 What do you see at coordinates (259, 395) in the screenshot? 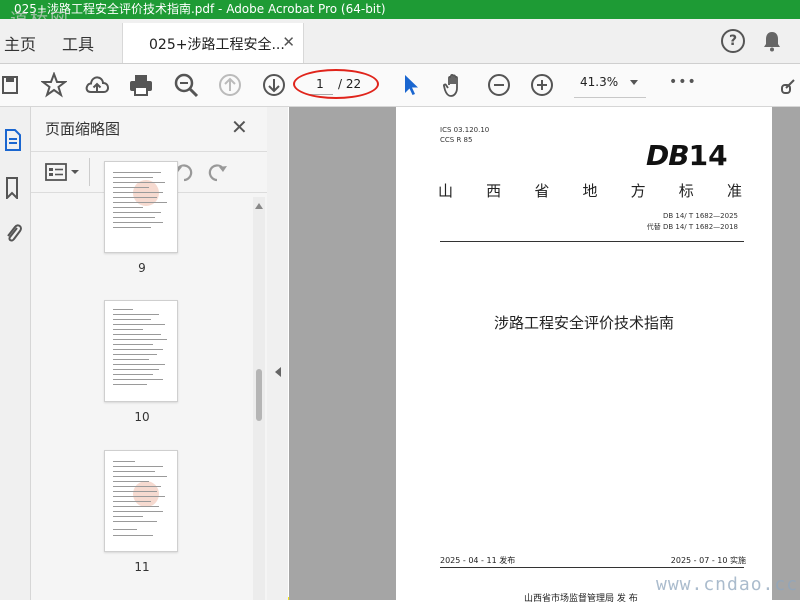
I see `scrollbar-thumb` at bounding box center [259, 395].